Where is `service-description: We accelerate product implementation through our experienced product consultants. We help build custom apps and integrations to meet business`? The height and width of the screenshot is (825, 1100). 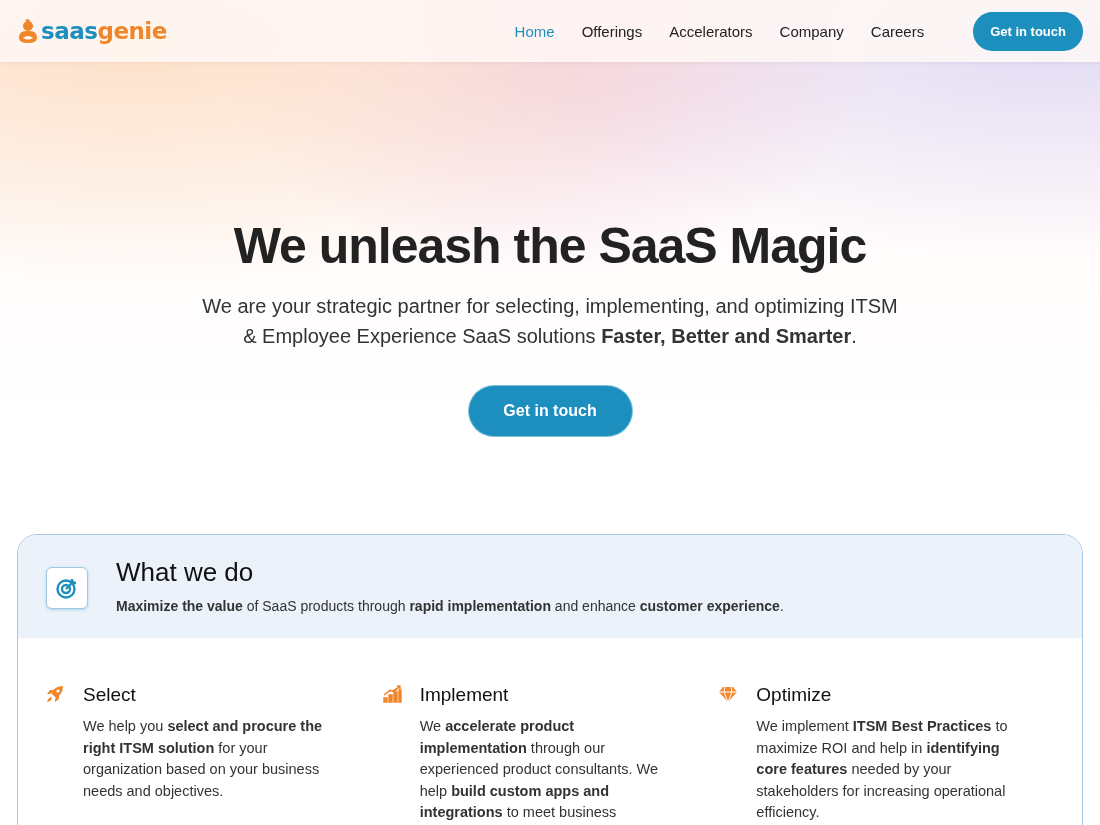 service-description: We accelerate product implementation through our experienced product consultants. We help build custom apps and integrations to meet business is located at coordinates (539, 769).